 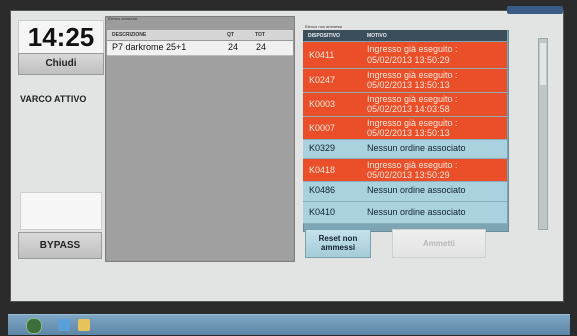 I want to click on row-code: K0486, so click(x=322, y=190).